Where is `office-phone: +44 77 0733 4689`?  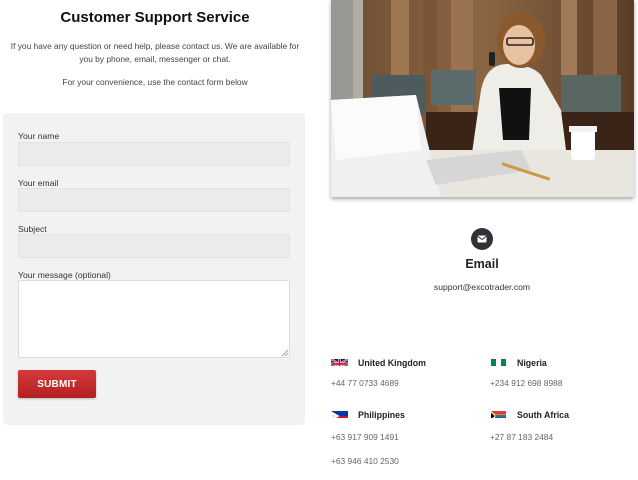 office-phone: +44 77 0733 4689 is located at coordinates (365, 383).